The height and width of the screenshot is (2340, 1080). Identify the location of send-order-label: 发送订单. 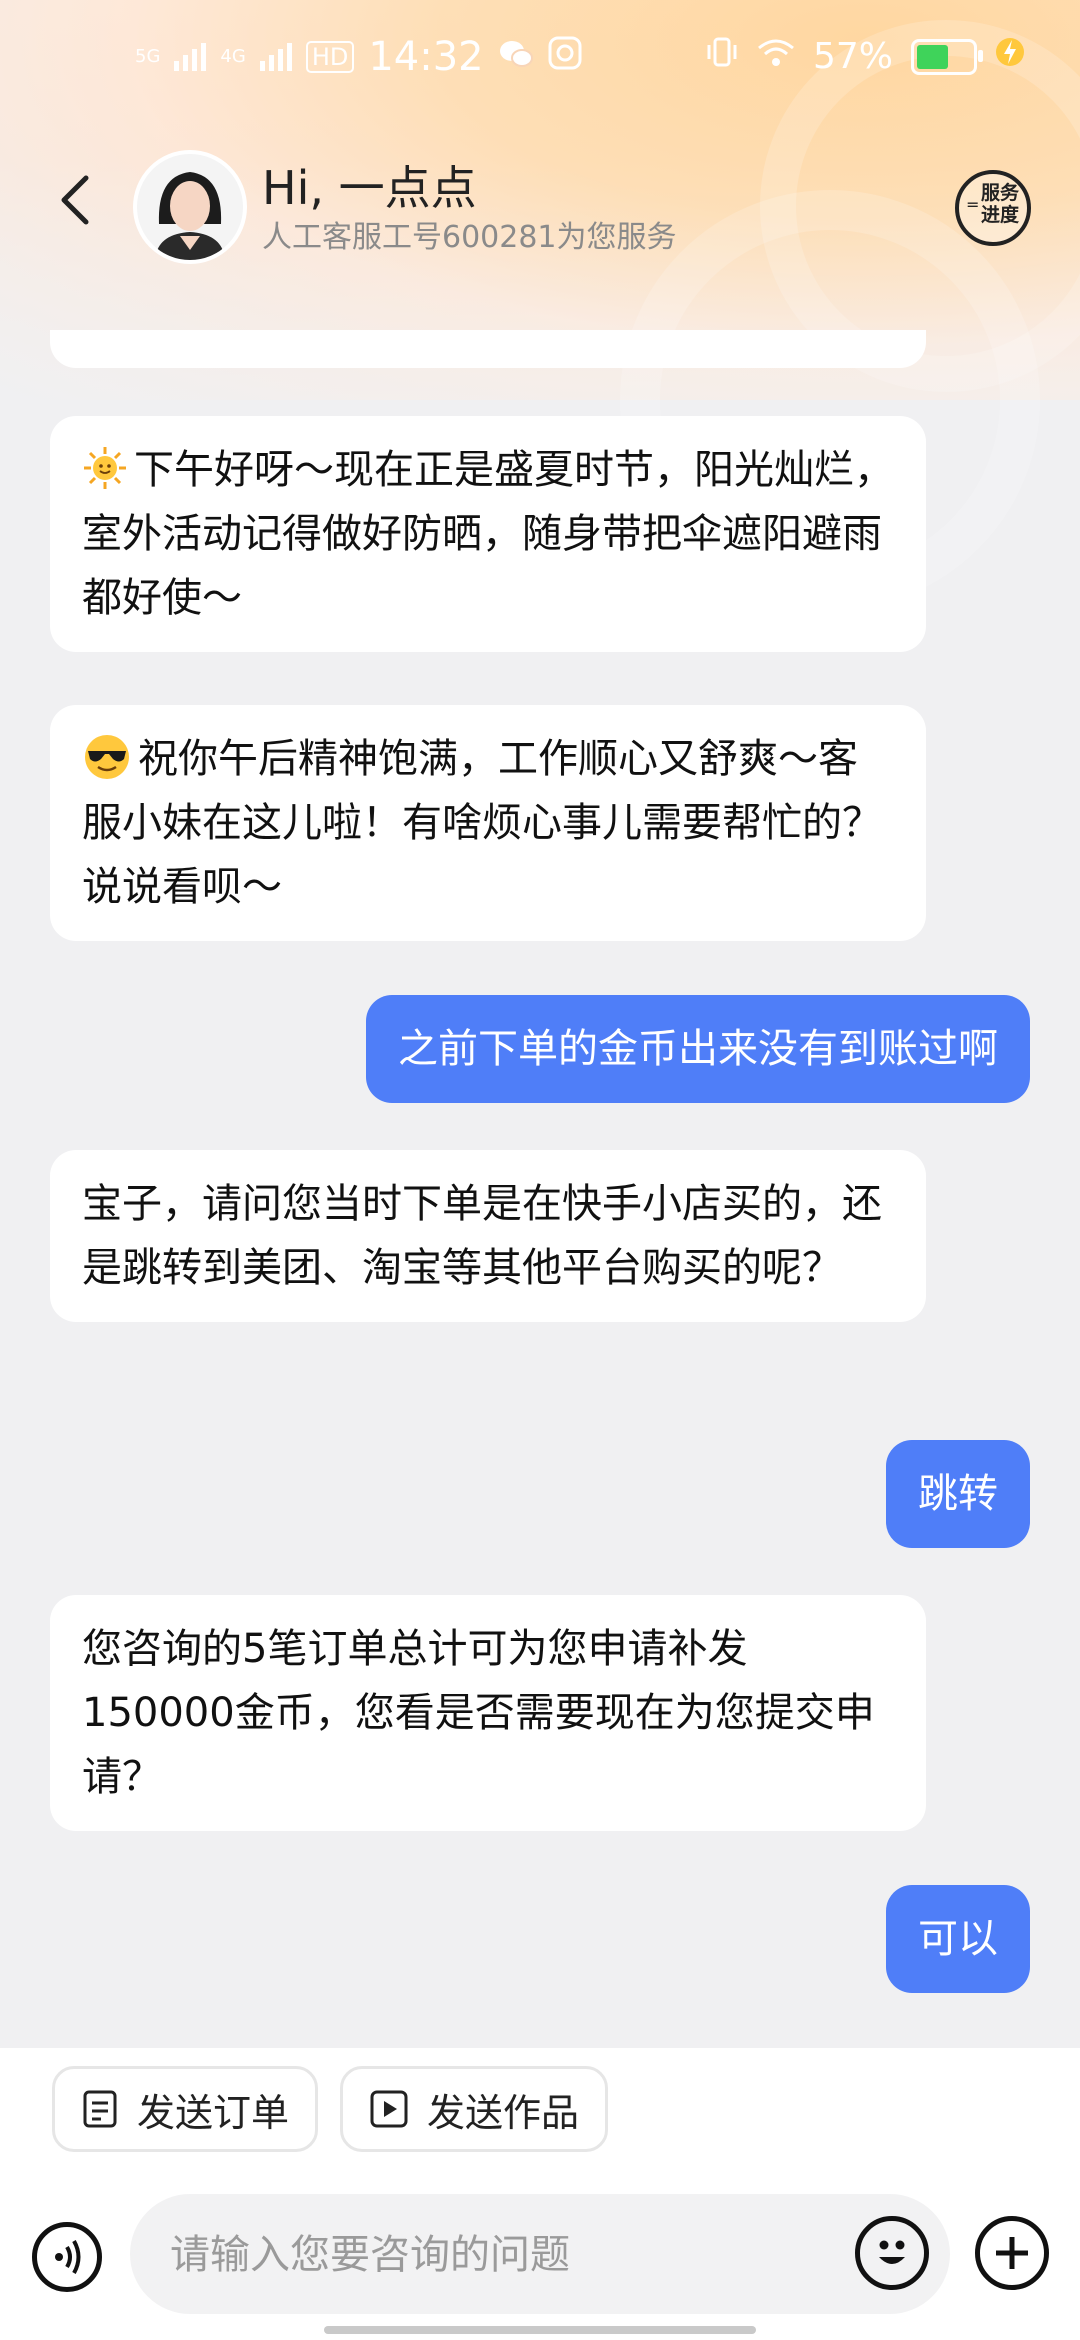
(213, 2112).